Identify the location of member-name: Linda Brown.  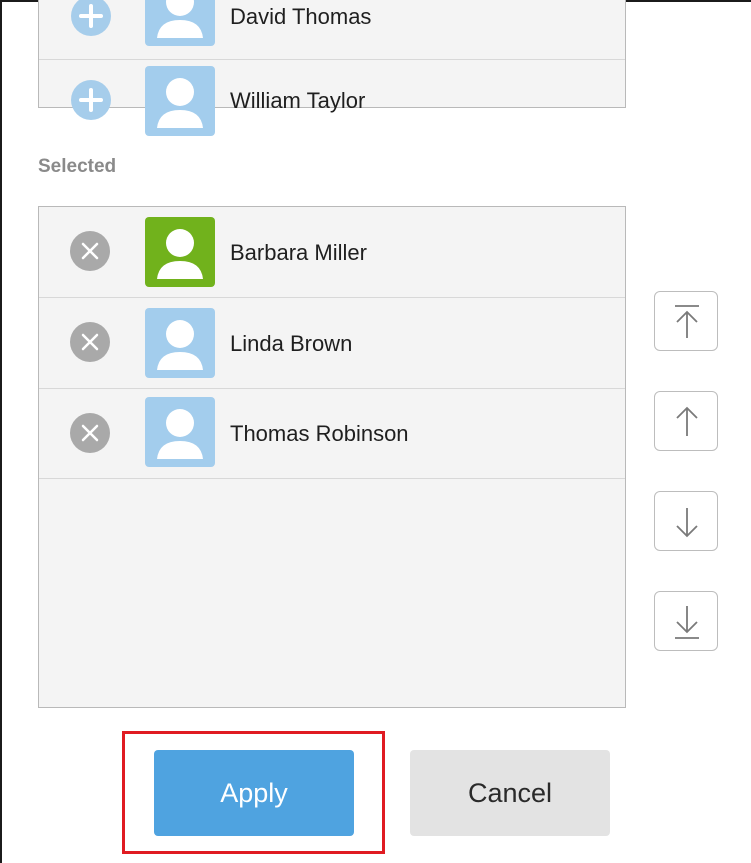
(291, 343).